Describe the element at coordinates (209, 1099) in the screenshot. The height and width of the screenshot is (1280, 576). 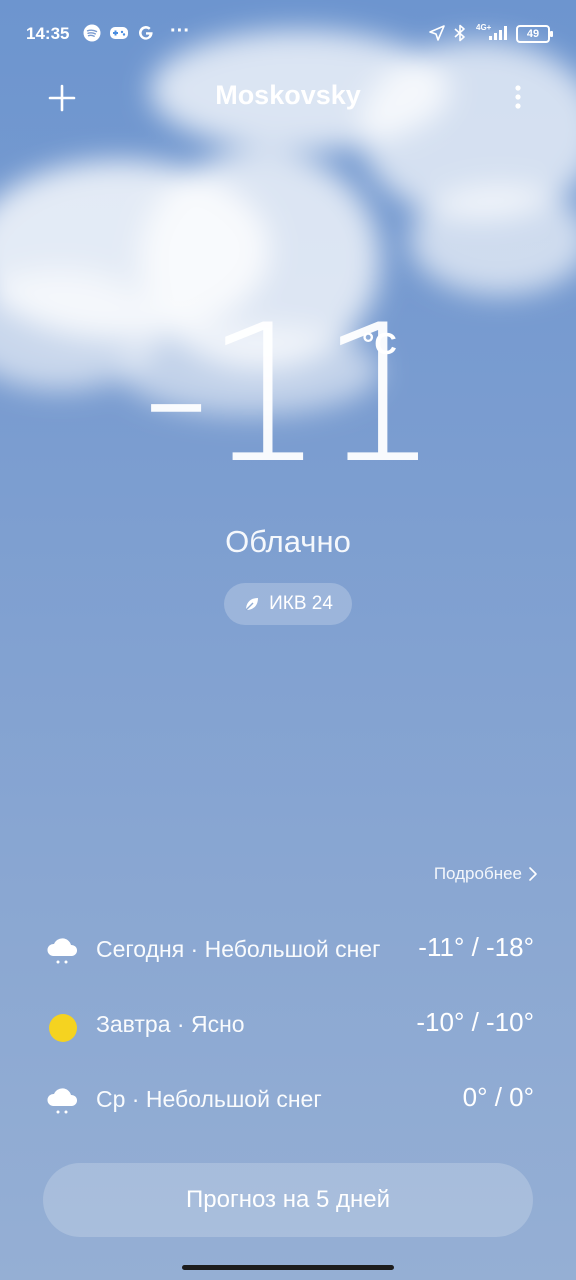
I see `forecast-day: Ср · Небольшой снег` at that location.